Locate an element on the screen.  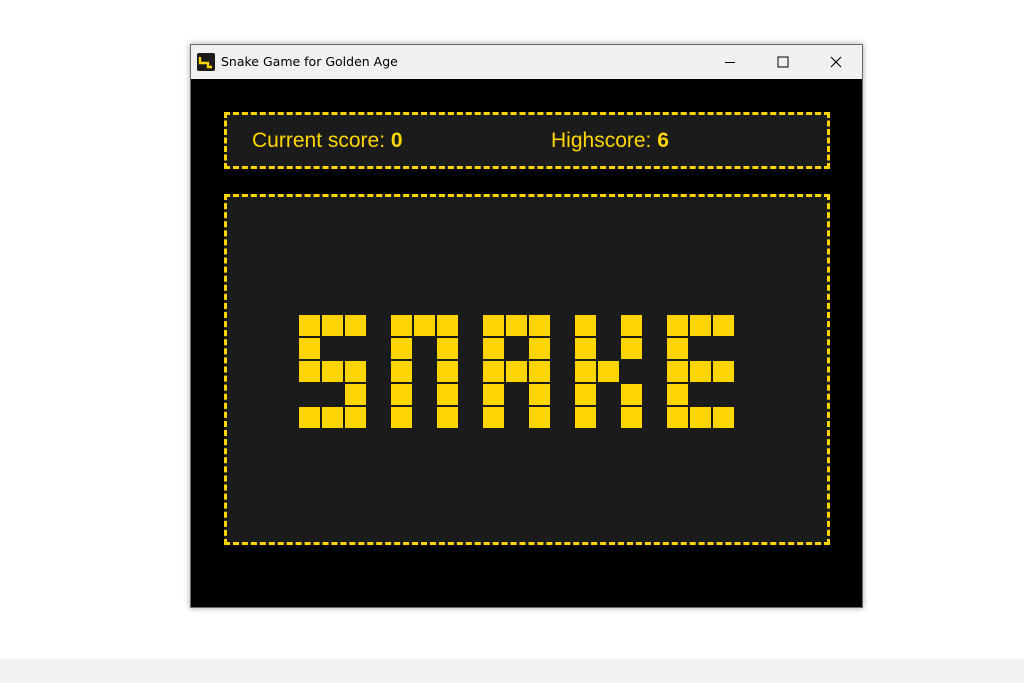
current-score-value: 0 is located at coordinates (396, 140).